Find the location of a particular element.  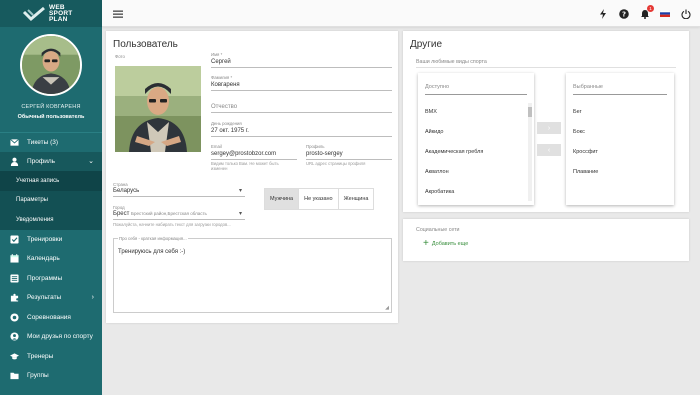

country-select: Беларусь is located at coordinates (126, 191).